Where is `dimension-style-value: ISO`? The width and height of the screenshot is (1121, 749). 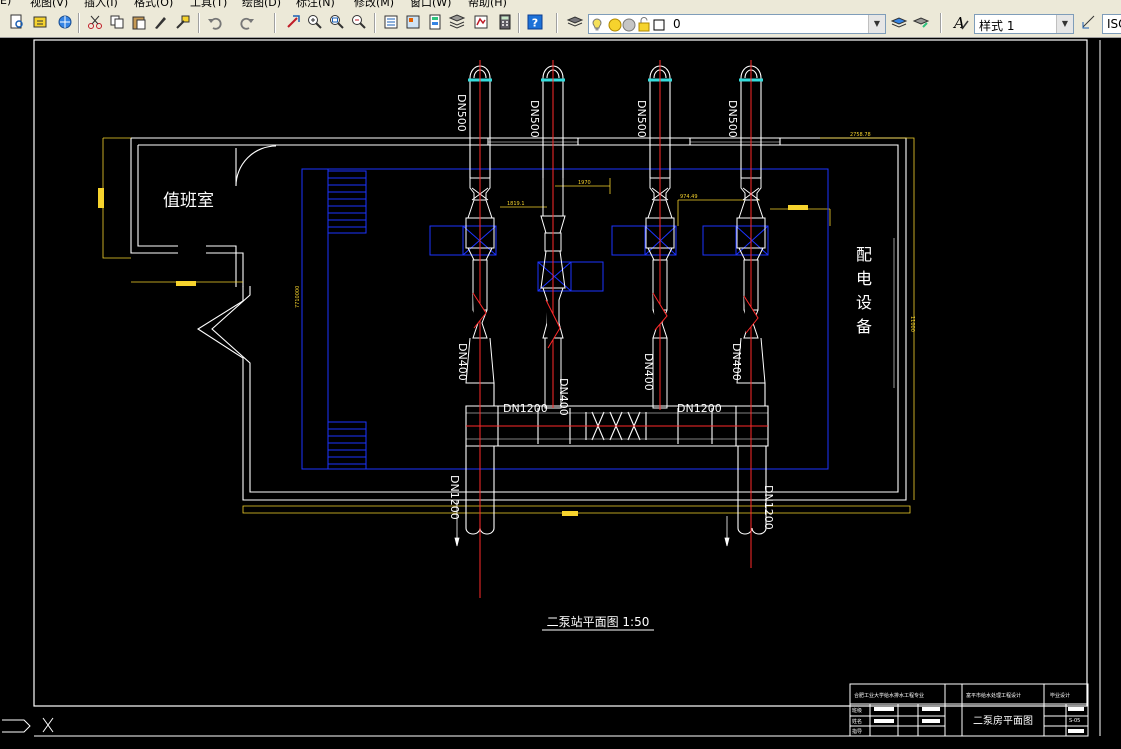
dimension-style-value: ISO is located at coordinates (1114, 24).